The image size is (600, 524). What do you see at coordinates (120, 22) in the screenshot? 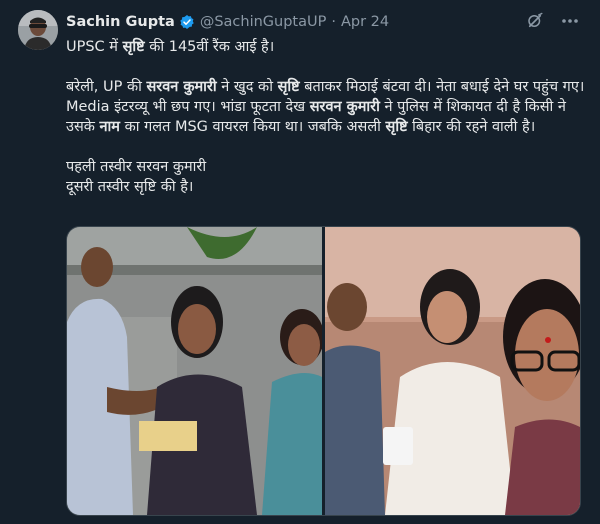
I see `author-name: Sachin Gupta` at bounding box center [120, 22].